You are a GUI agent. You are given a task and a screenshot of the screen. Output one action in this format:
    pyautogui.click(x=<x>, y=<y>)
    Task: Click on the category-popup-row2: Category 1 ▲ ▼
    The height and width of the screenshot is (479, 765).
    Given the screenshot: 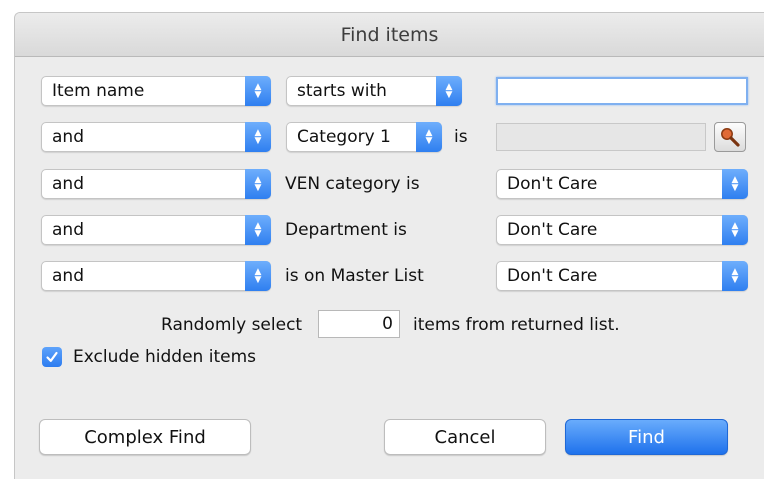 What is the action you would take?
    pyautogui.click(x=364, y=137)
    